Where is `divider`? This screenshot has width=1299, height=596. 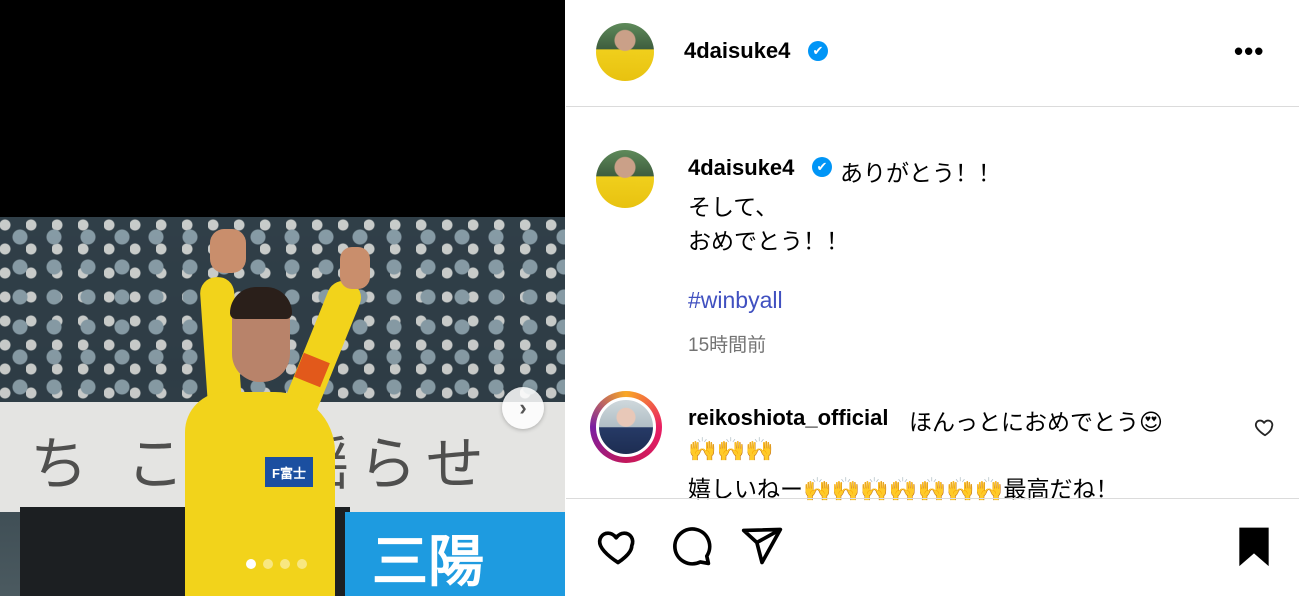 divider is located at coordinates (932, 498).